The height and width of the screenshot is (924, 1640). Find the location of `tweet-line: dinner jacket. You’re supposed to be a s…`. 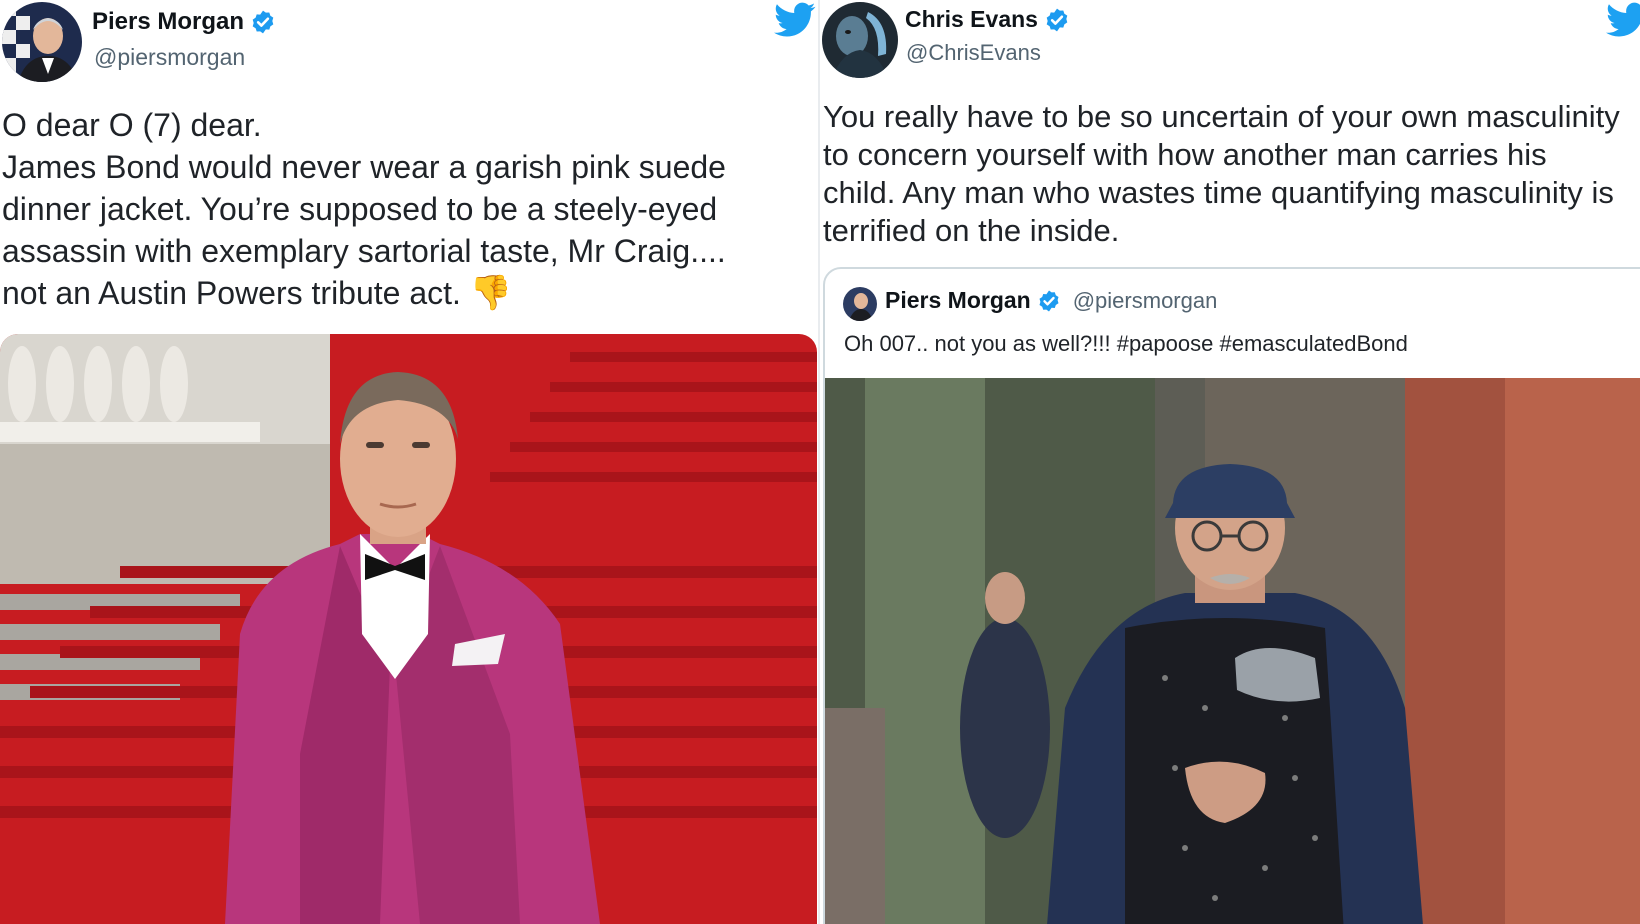

tweet-line: dinner jacket. You’re supposed to be a s… is located at coordinates (360, 209).